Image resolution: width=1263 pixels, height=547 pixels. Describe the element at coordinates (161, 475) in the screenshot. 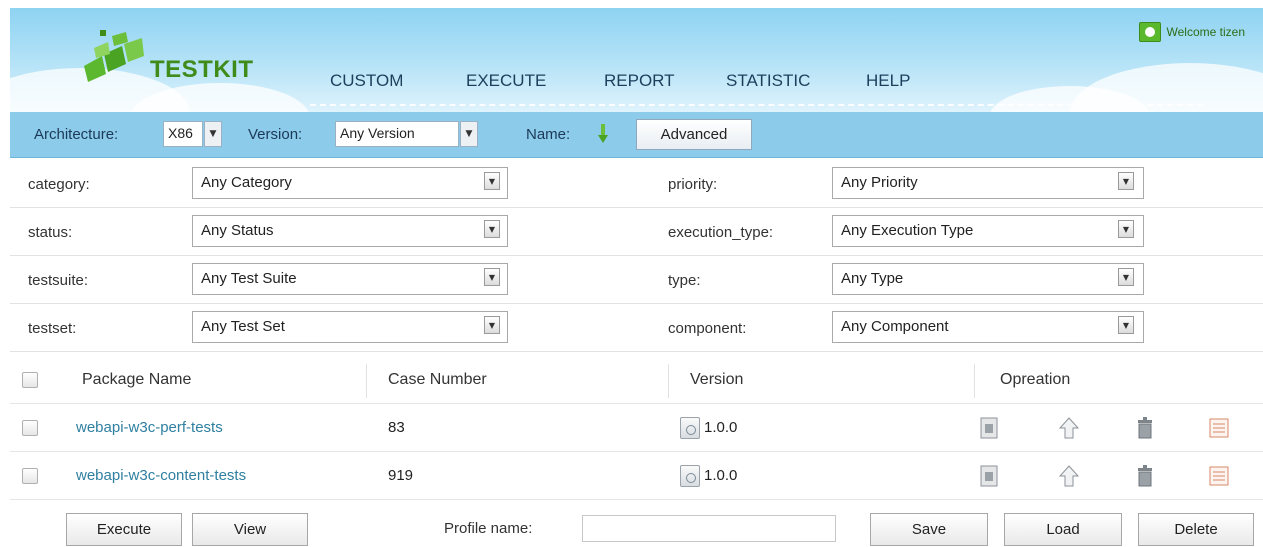

I see `package-link: webapi-w3c-content-tests` at that location.